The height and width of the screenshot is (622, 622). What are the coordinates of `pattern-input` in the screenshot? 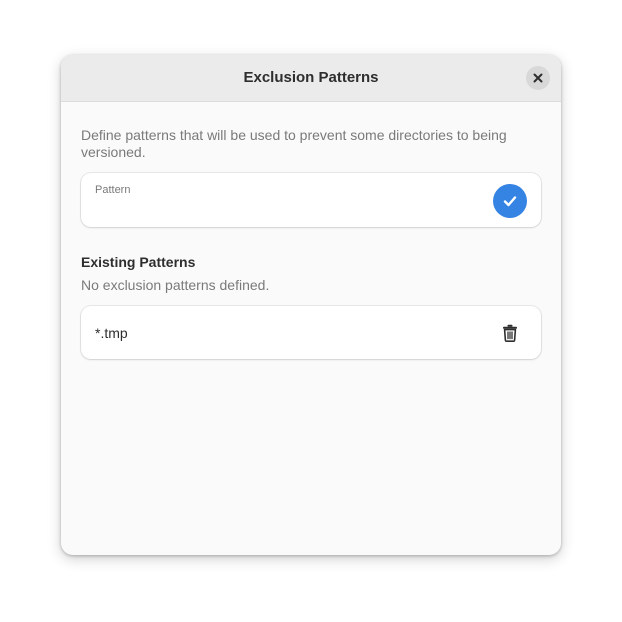 It's located at (289, 209).